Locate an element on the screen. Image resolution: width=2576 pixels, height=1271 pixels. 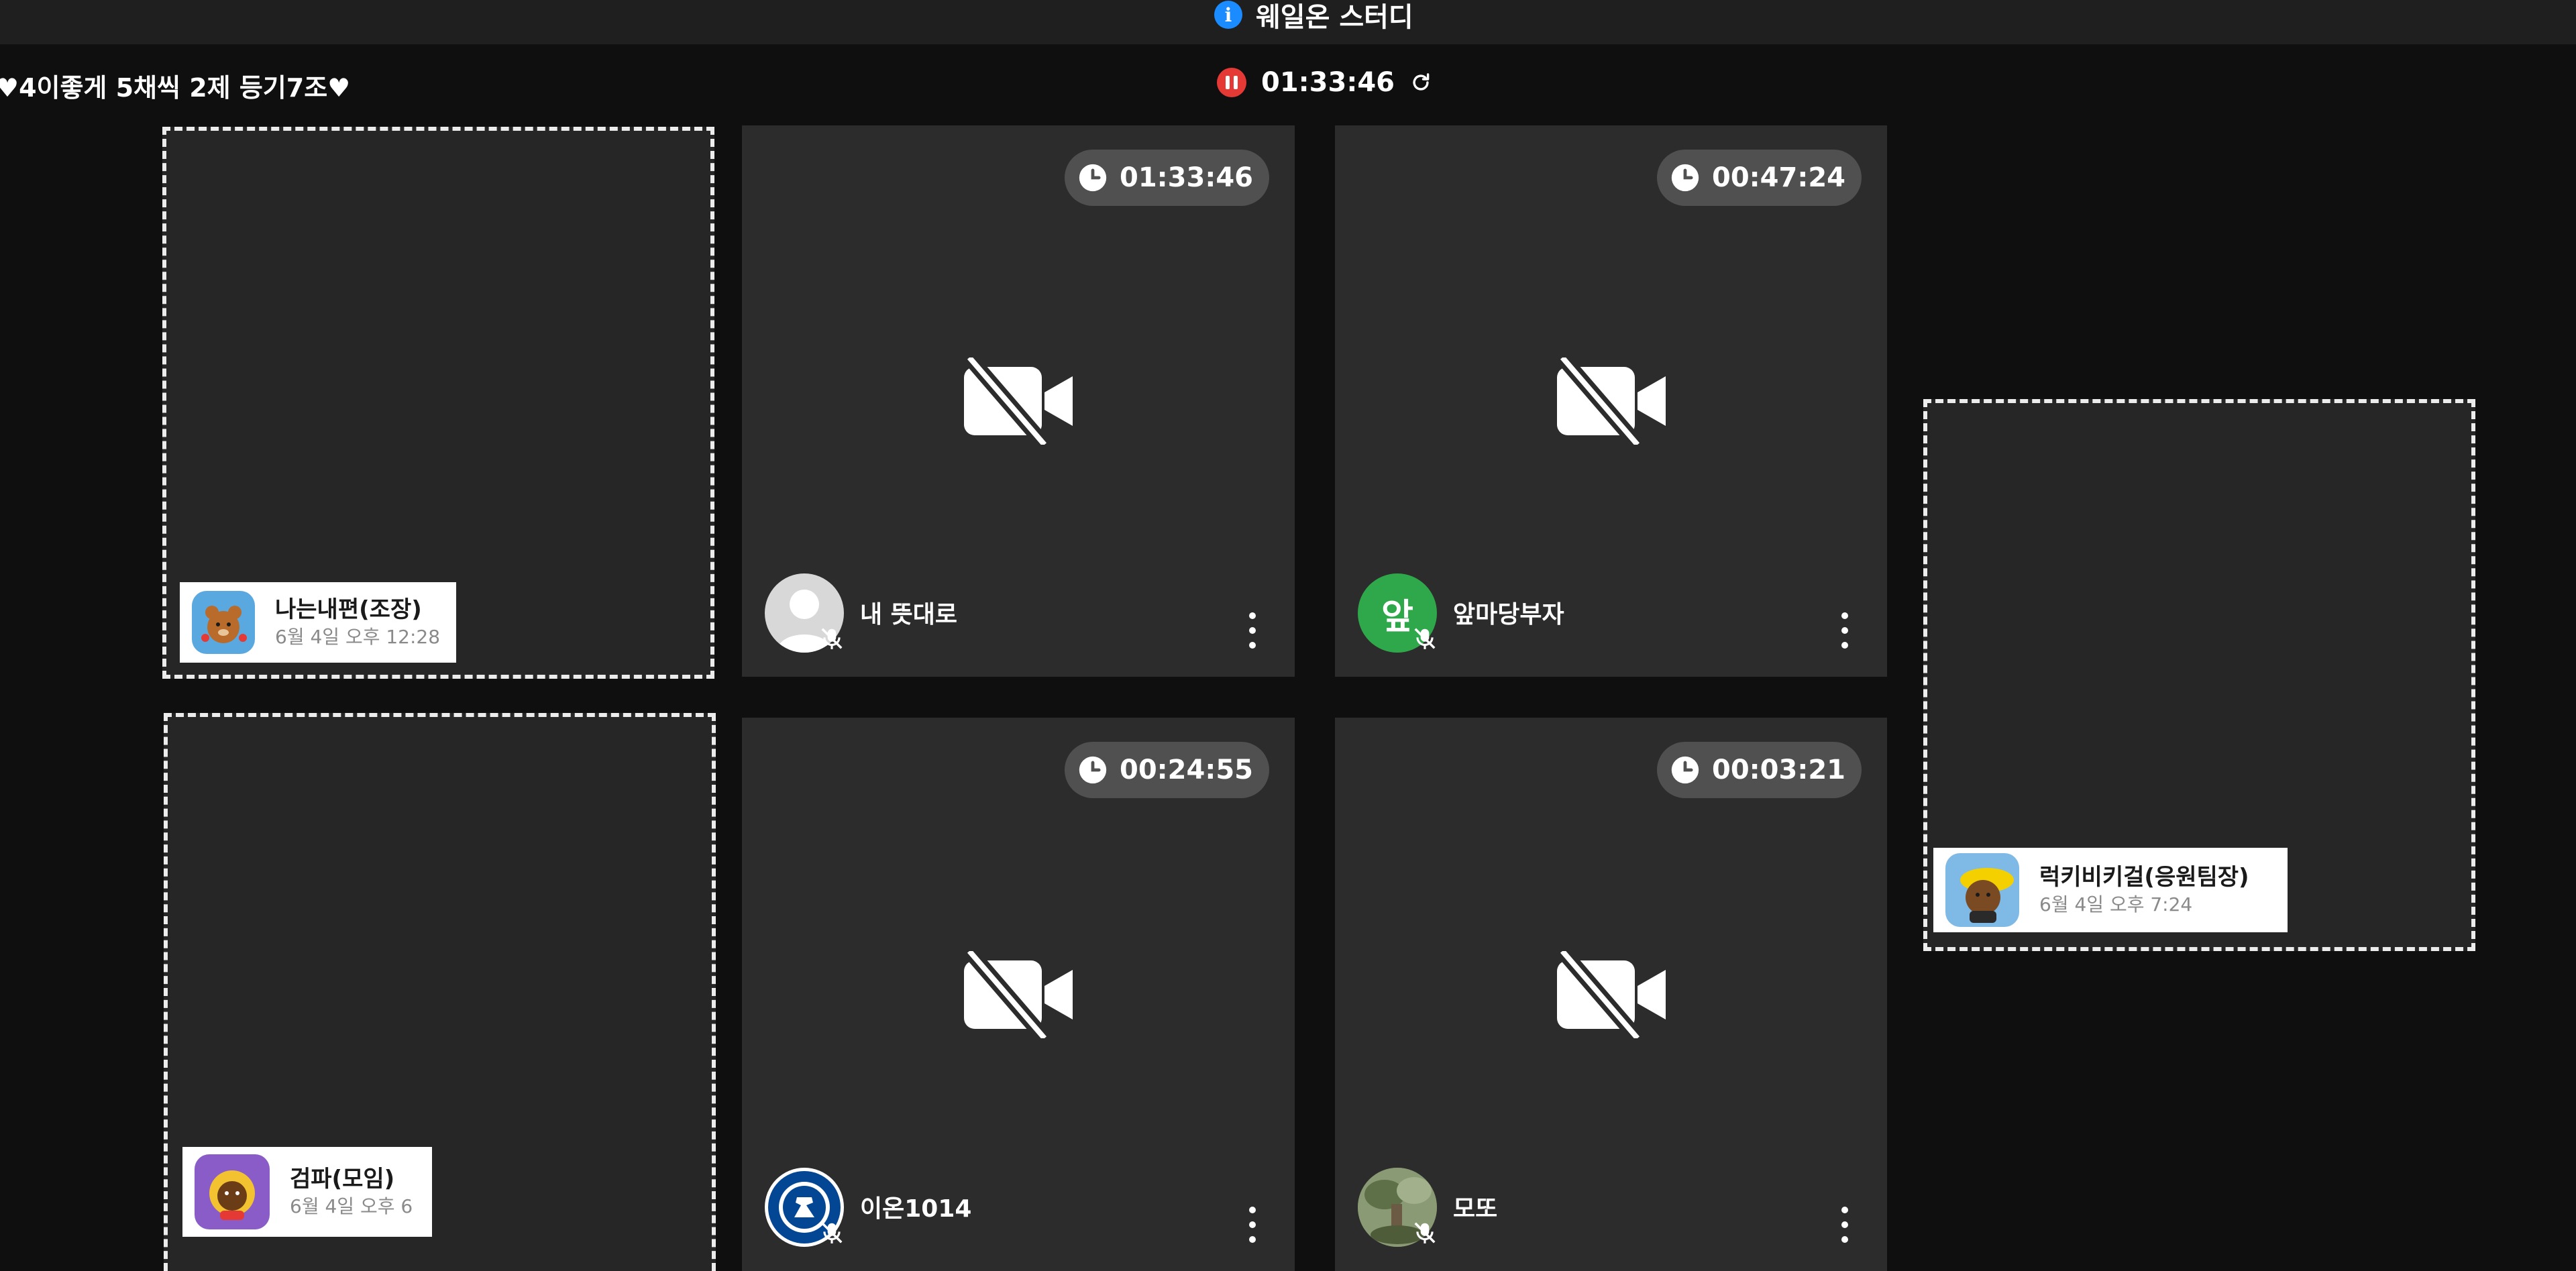
participant-name: 이온1014 is located at coordinates (916, 1209).